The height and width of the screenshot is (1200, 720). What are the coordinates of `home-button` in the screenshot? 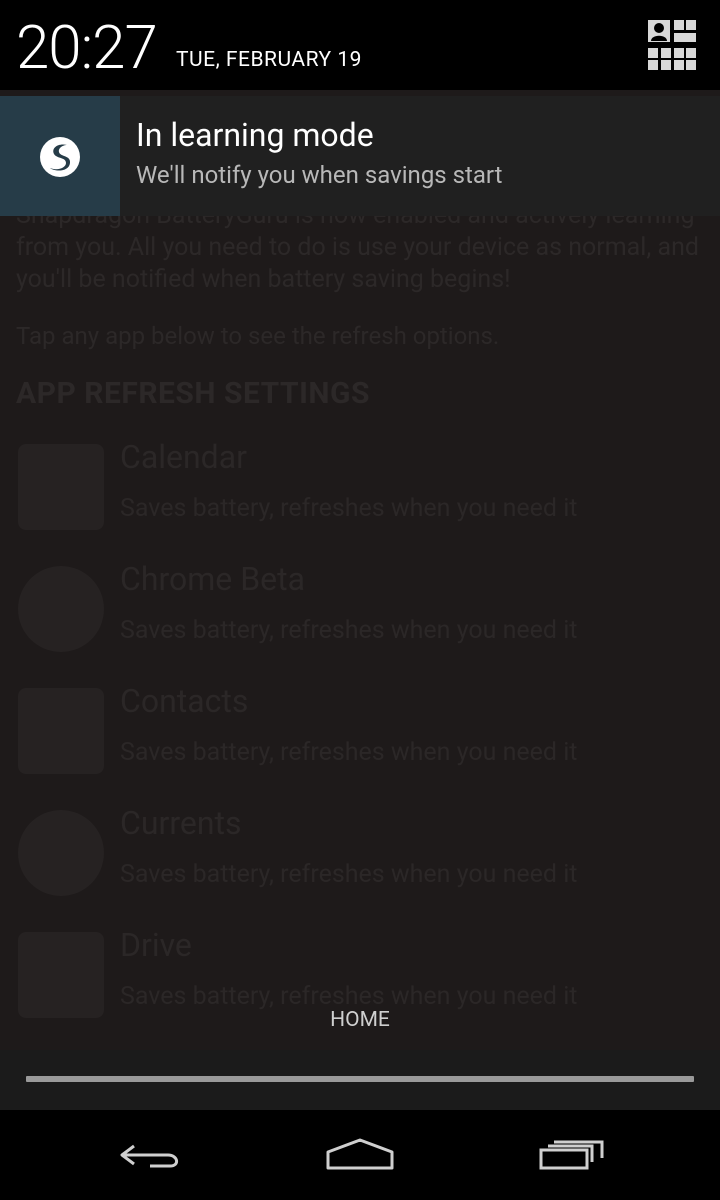 It's located at (361, 1155).